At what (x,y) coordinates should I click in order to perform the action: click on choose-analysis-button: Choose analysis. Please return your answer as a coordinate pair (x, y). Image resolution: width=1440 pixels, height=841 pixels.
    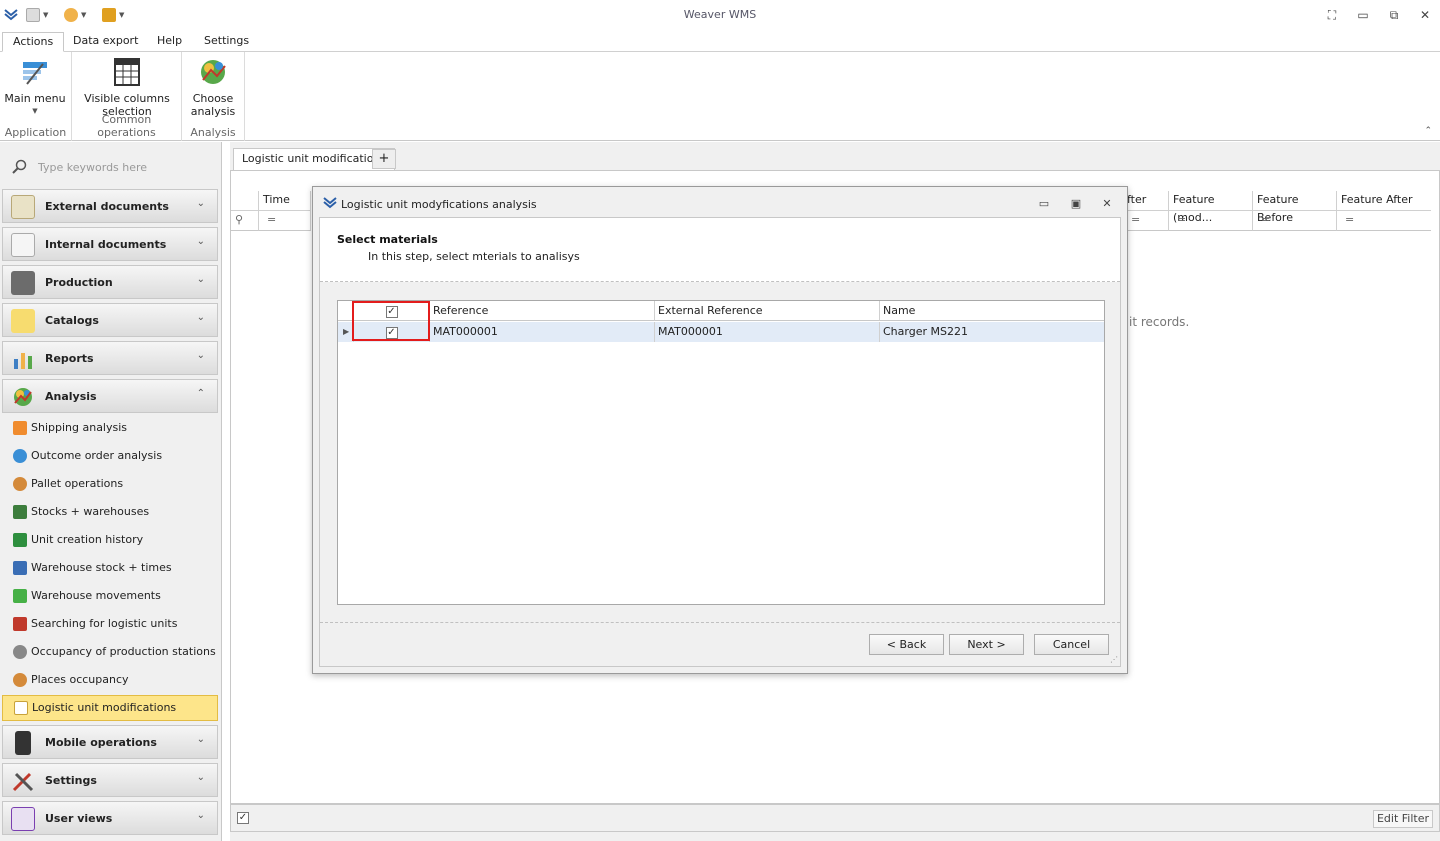
    Looking at the image, I should click on (213, 87).